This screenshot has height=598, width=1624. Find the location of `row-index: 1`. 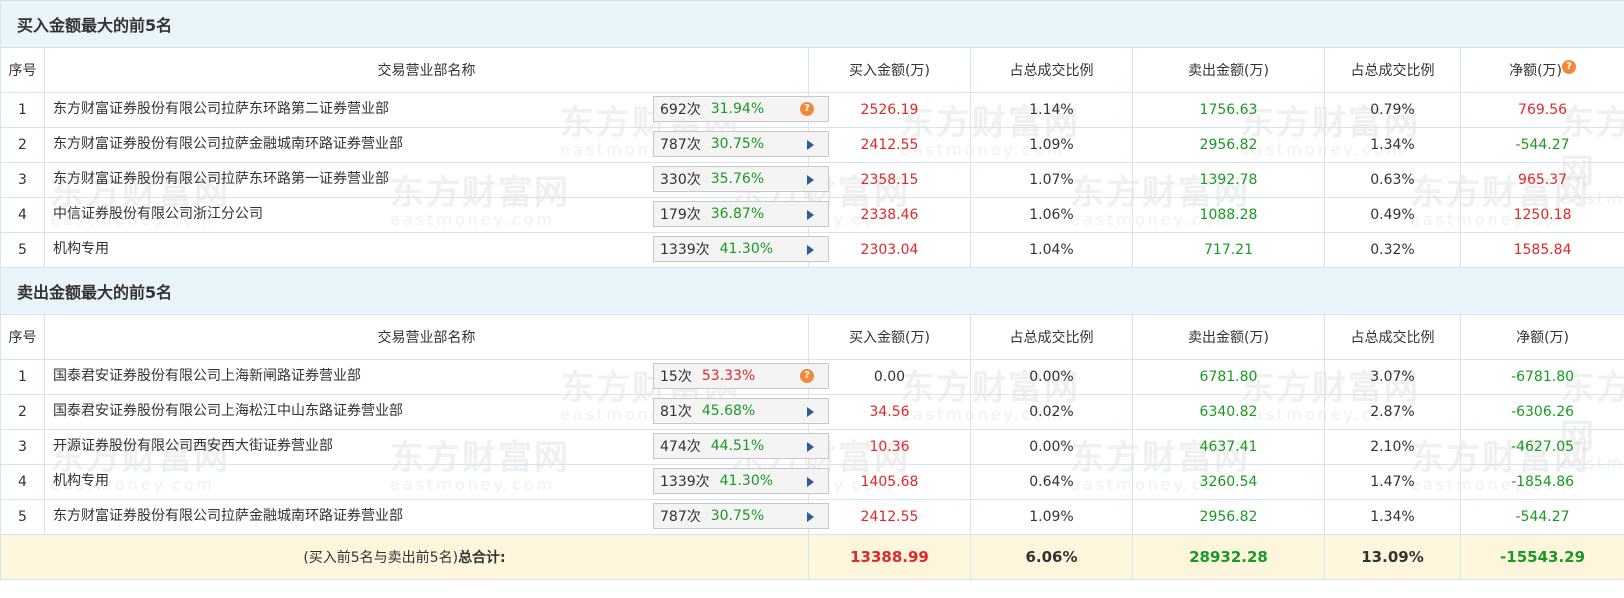

row-index: 1 is located at coordinates (22, 110).